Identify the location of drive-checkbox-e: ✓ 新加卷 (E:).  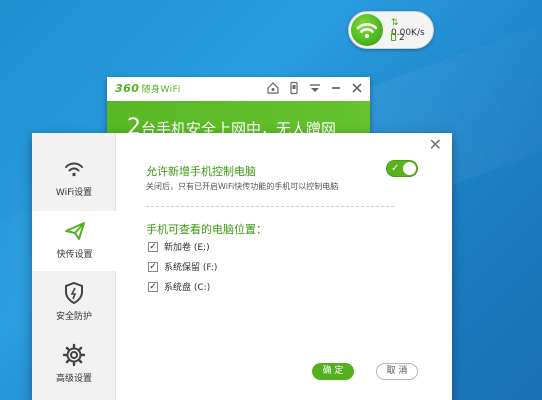
(179, 246).